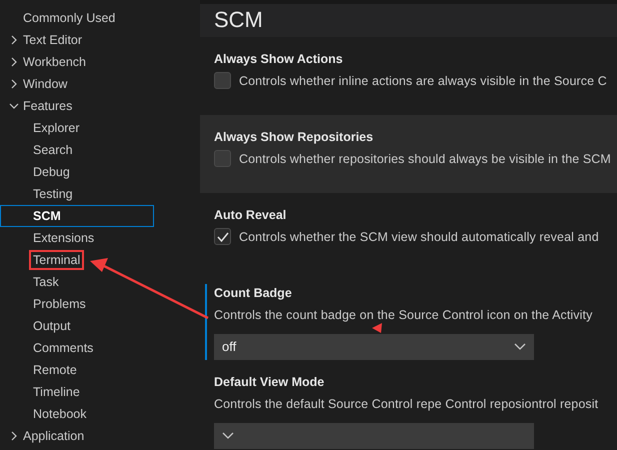  What do you see at coordinates (77, 172) in the screenshot?
I see `tree-item: Debug` at bounding box center [77, 172].